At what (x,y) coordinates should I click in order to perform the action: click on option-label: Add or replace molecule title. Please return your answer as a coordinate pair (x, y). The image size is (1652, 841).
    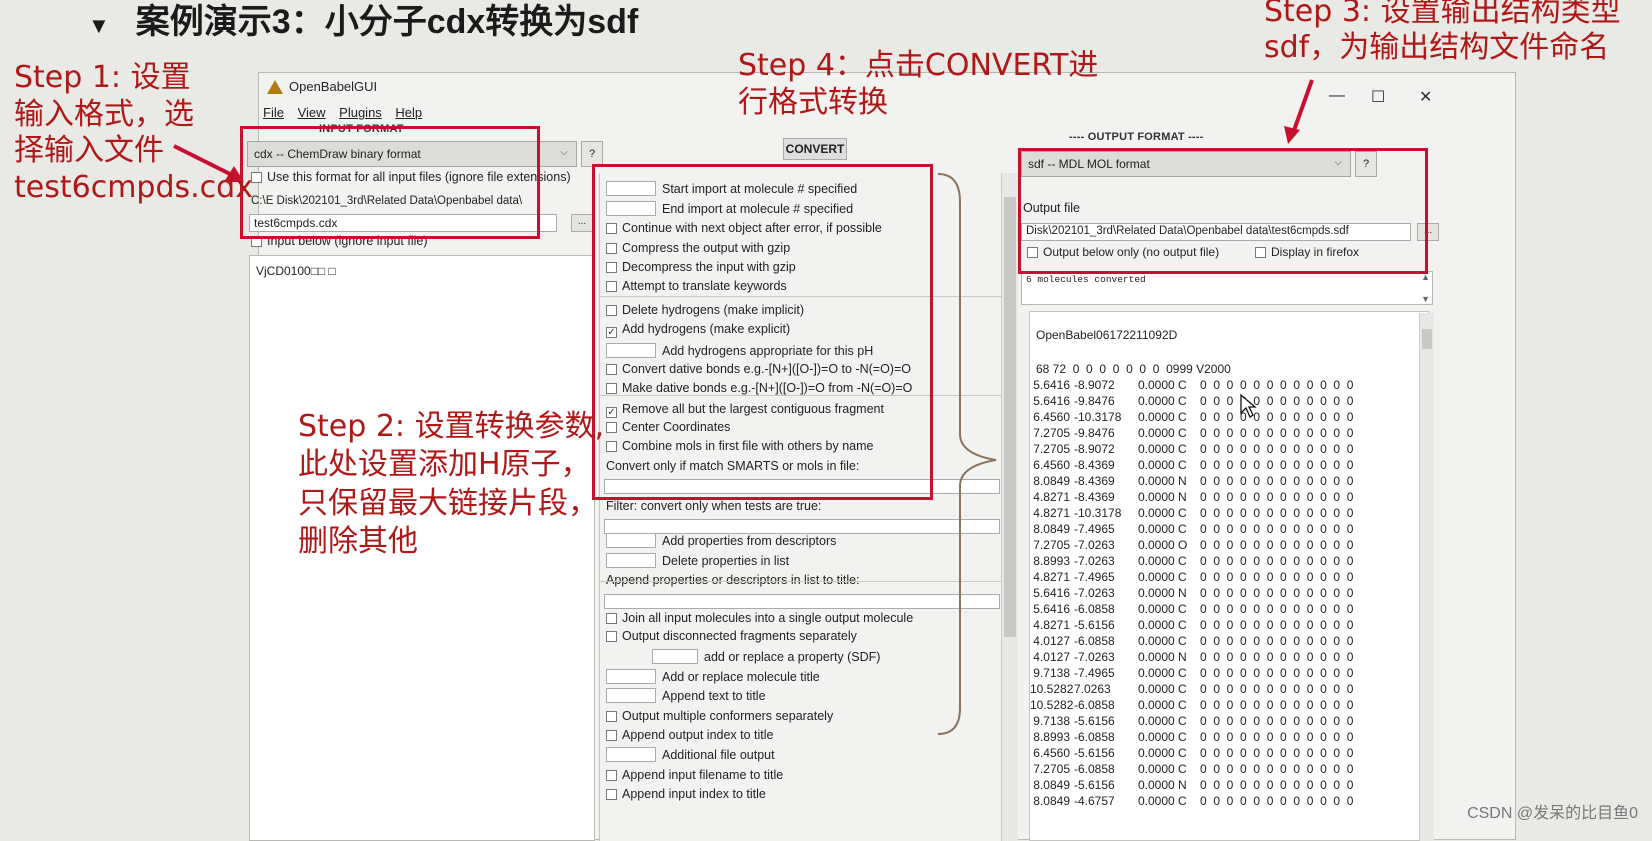
    Looking at the image, I should click on (741, 677).